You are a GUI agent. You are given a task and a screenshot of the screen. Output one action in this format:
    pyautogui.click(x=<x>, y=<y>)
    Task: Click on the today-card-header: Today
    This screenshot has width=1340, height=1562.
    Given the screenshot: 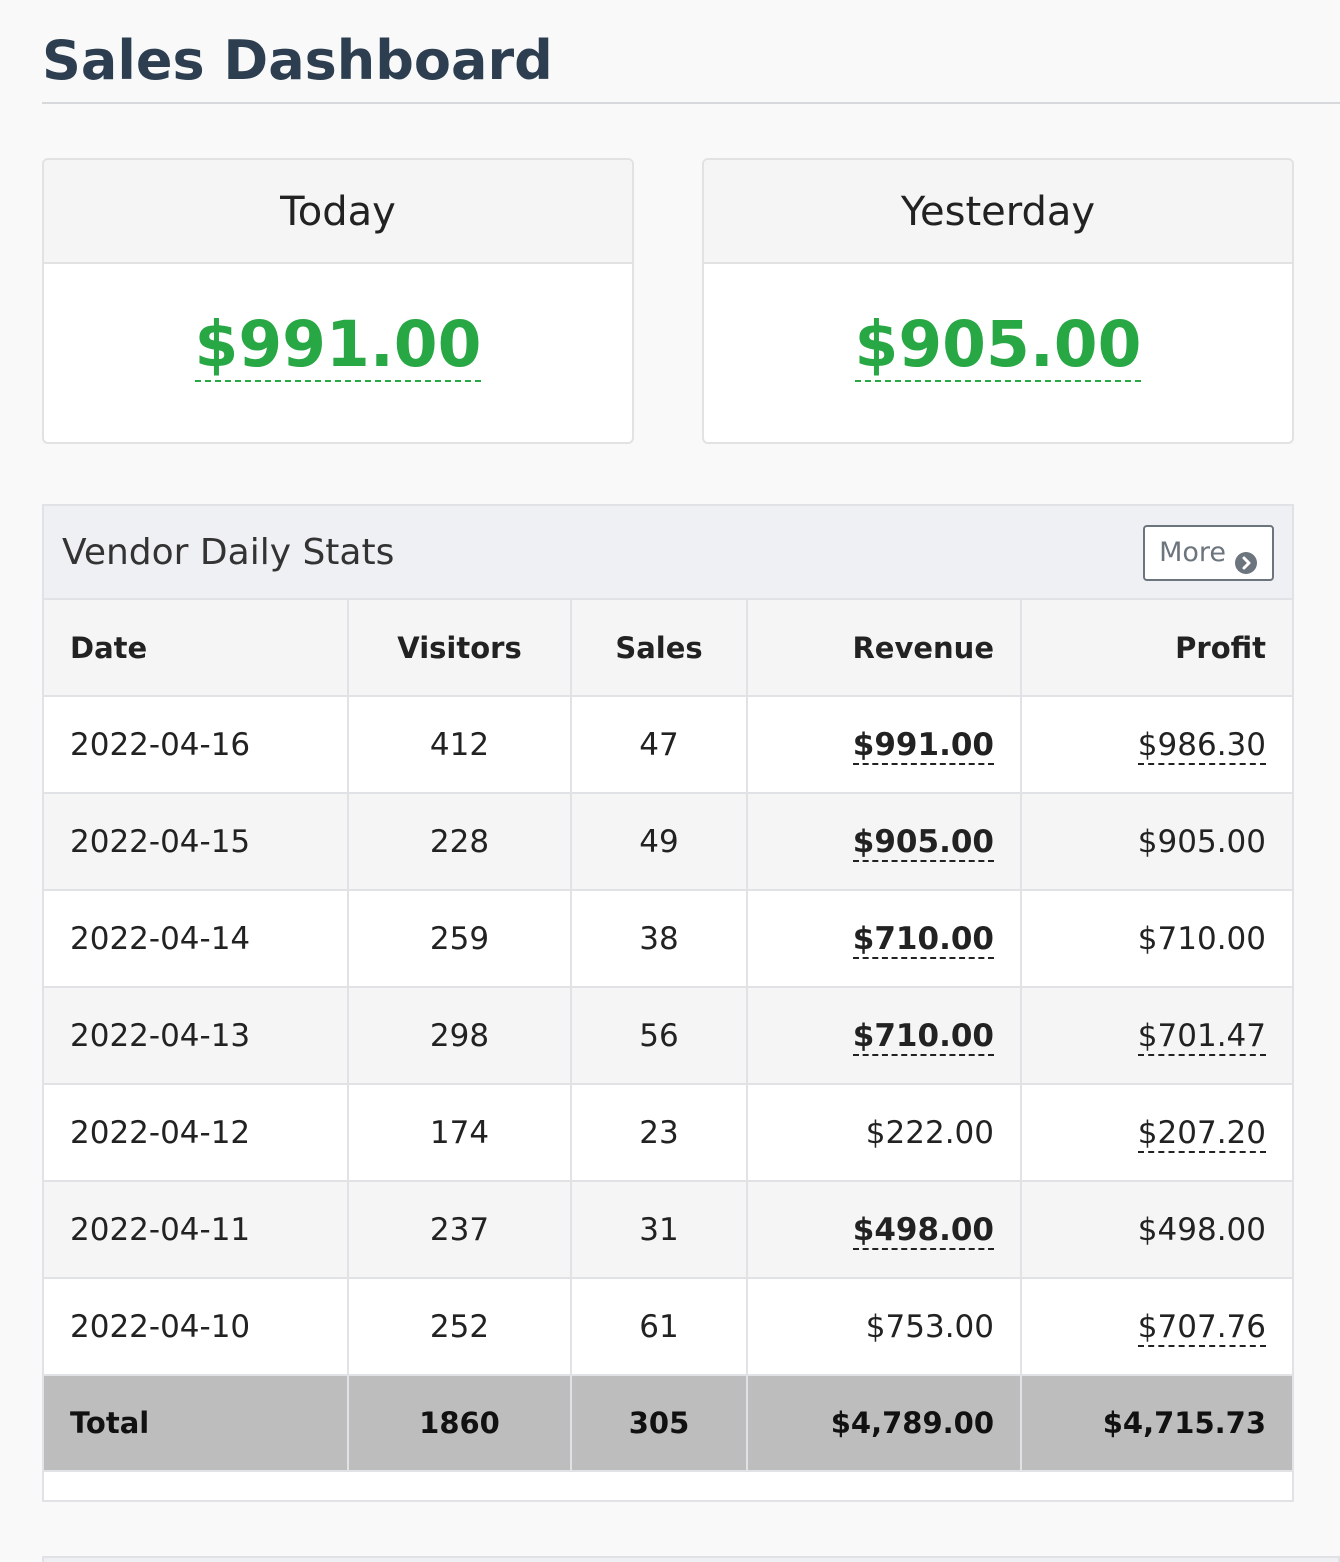 What is the action you would take?
    pyautogui.click(x=338, y=212)
    